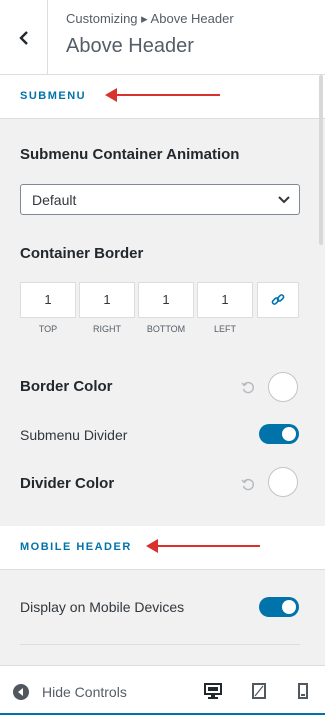  I want to click on border-bottom-input: 1, so click(166, 300).